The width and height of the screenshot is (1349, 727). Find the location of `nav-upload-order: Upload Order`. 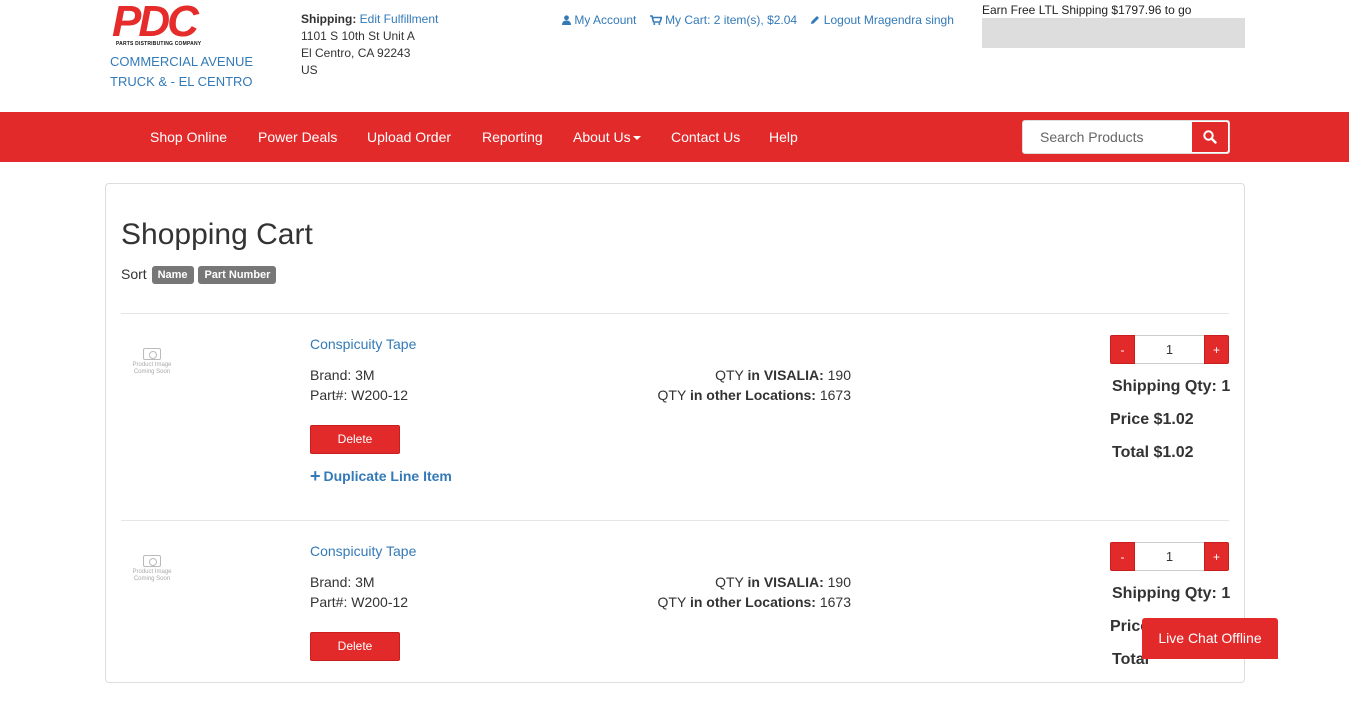

nav-upload-order: Upload Order is located at coordinates (409, 137).